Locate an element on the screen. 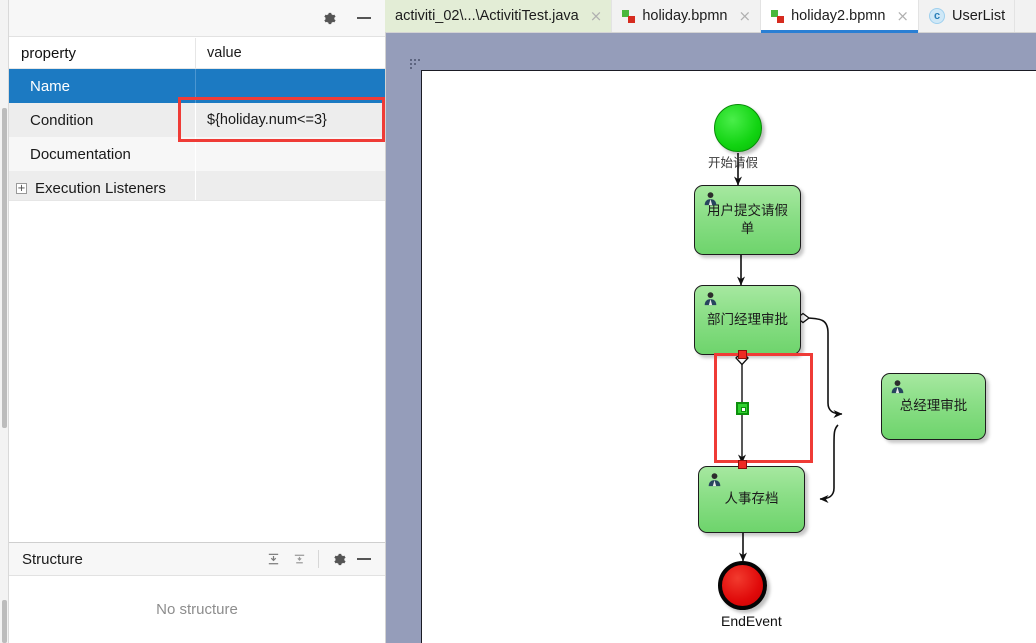 The image size is (1036, 643). tab-holiday-bpmn: holiday.bpmn × is located at coordinates (687, 16).